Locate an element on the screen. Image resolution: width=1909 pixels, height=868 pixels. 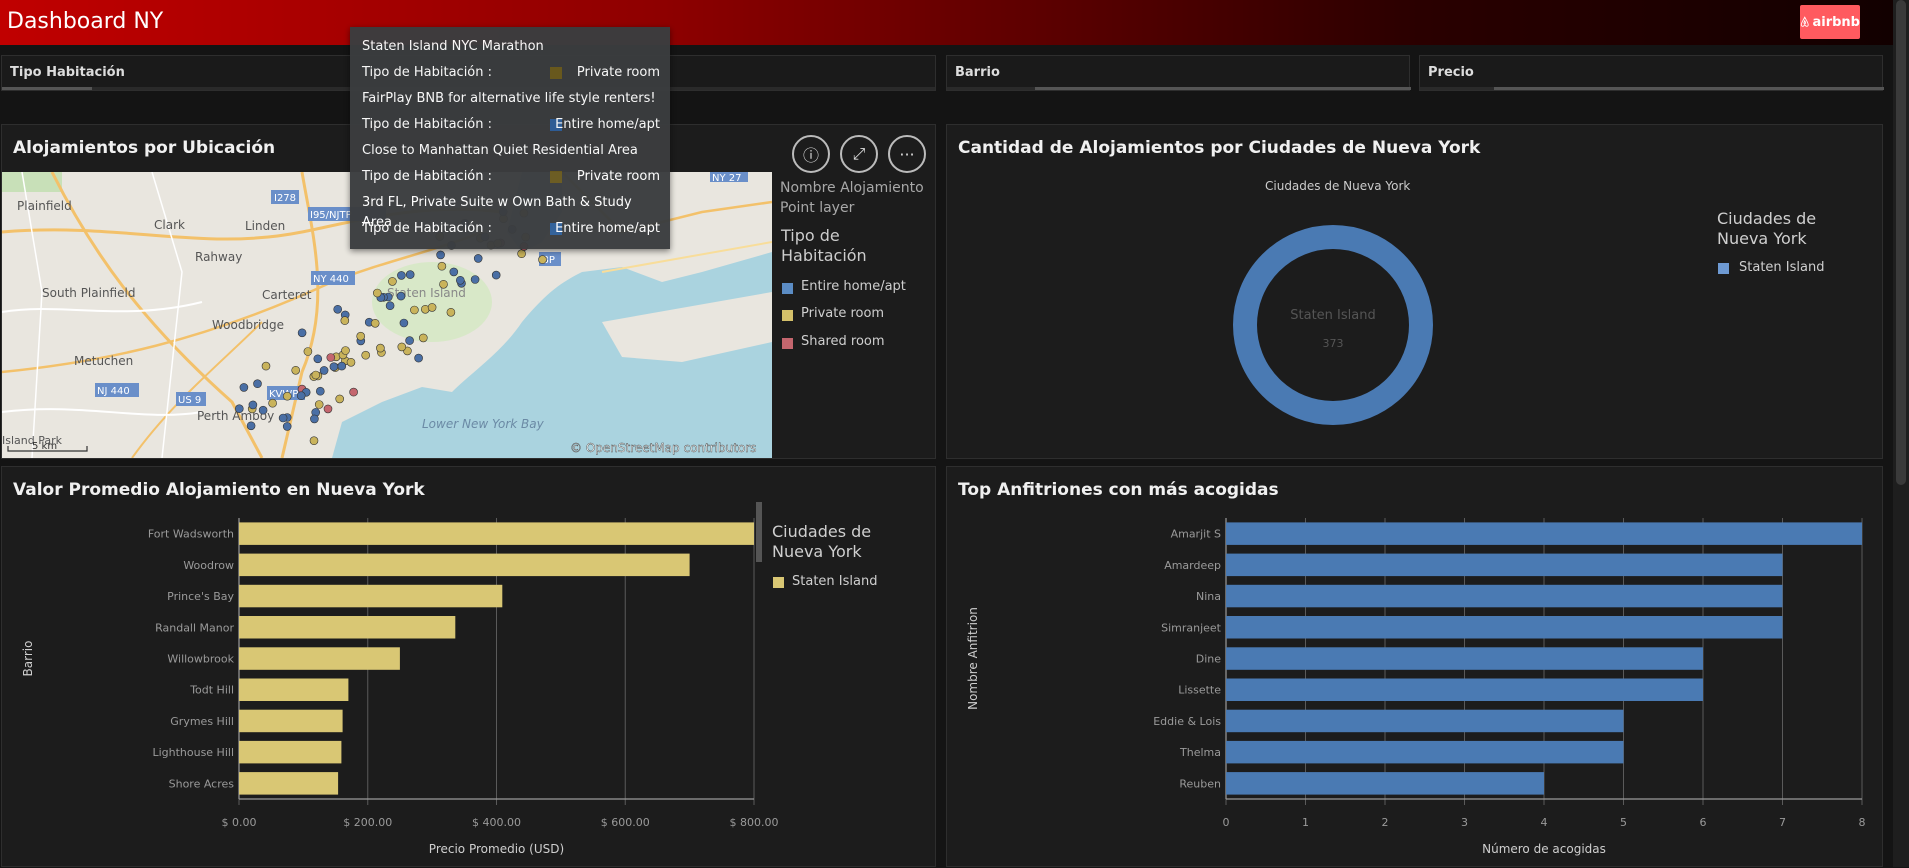
page-scrollbar is located at coordinates (1901, 433).